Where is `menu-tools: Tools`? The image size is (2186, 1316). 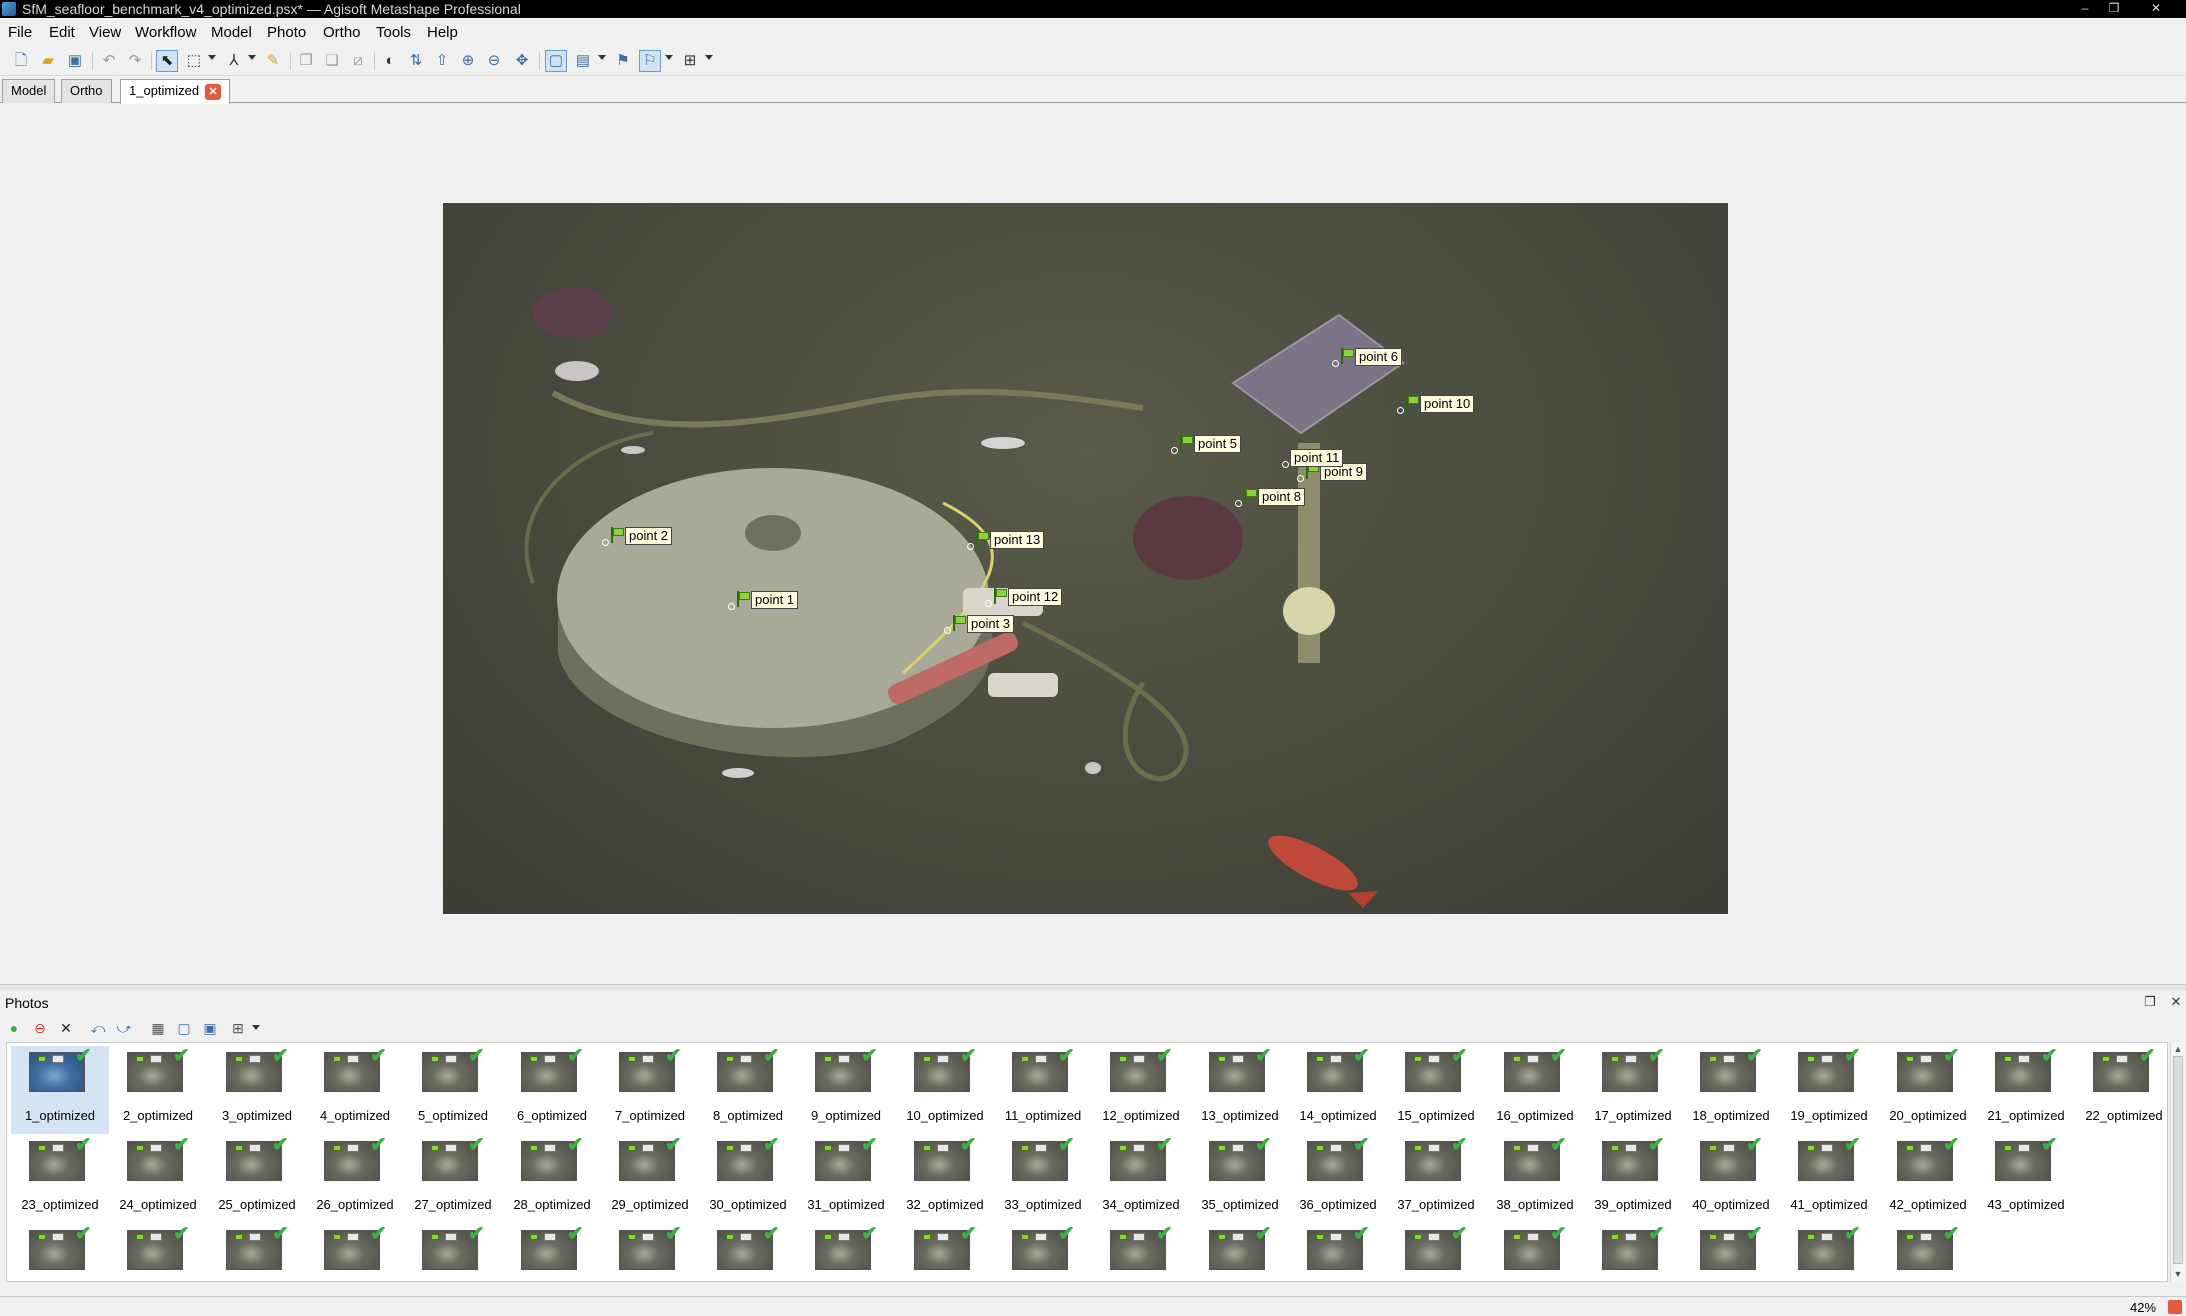
menu-tools: Tools is located at coordinates (393, 32).